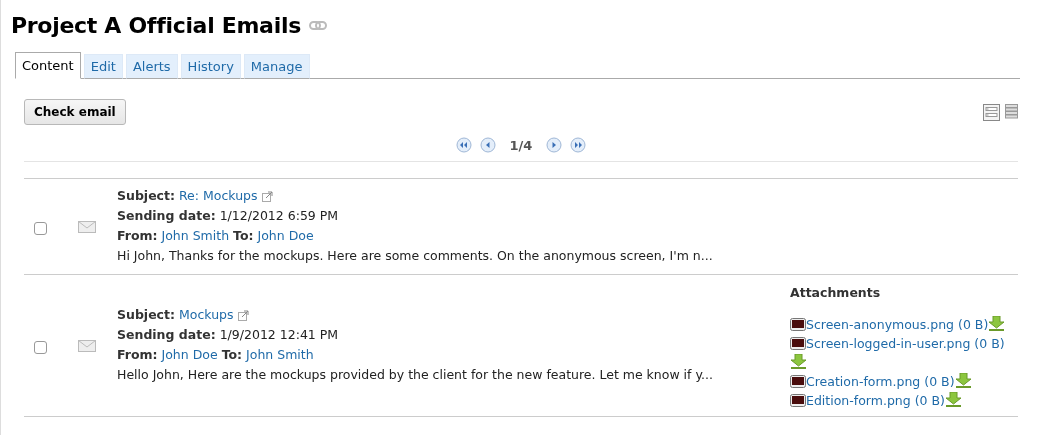  Describe the element at coordinates (210, 66) in the screenshot. I see `tab: History` at that location.